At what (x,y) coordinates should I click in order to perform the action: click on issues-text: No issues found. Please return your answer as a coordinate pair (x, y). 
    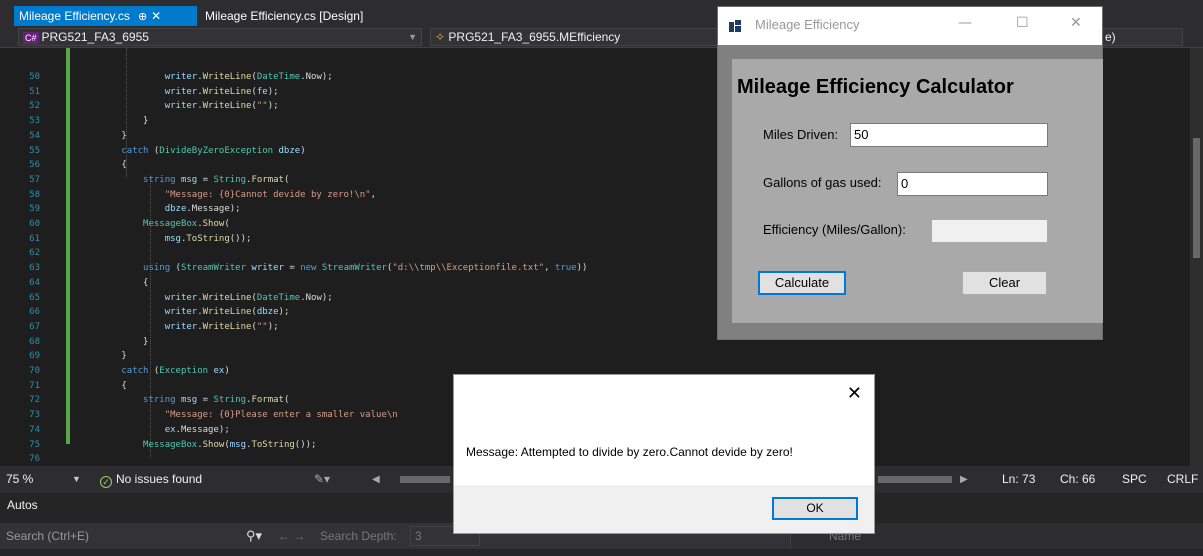
    Looking at the image, I should click on (159, 479).